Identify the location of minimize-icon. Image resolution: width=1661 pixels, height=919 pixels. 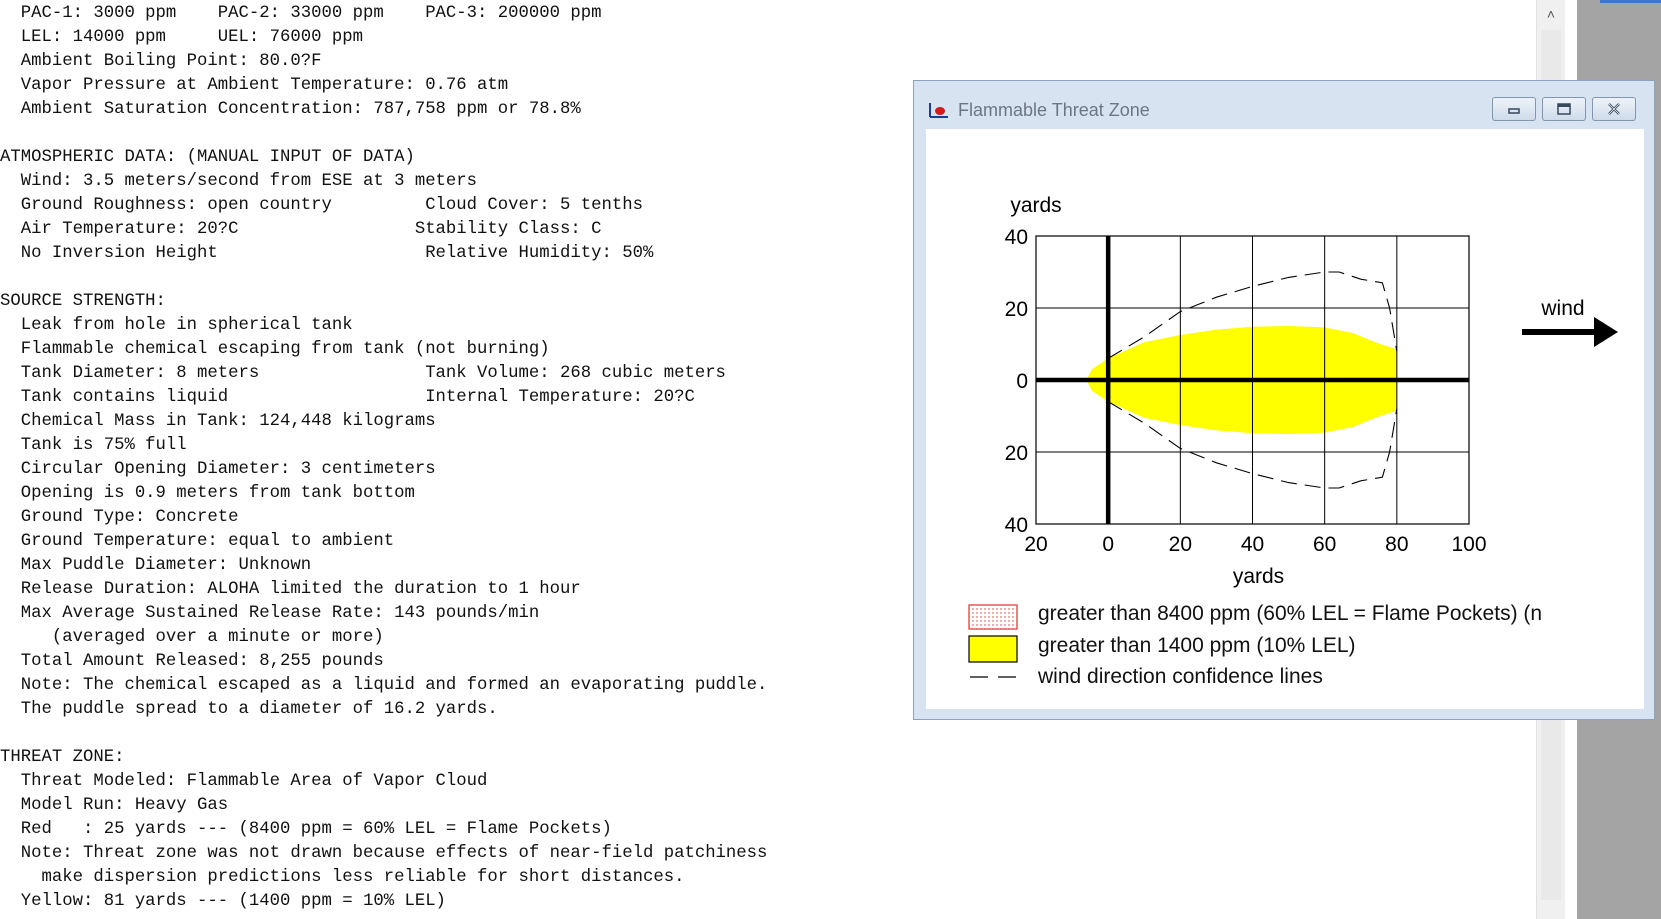
(1514, 111).